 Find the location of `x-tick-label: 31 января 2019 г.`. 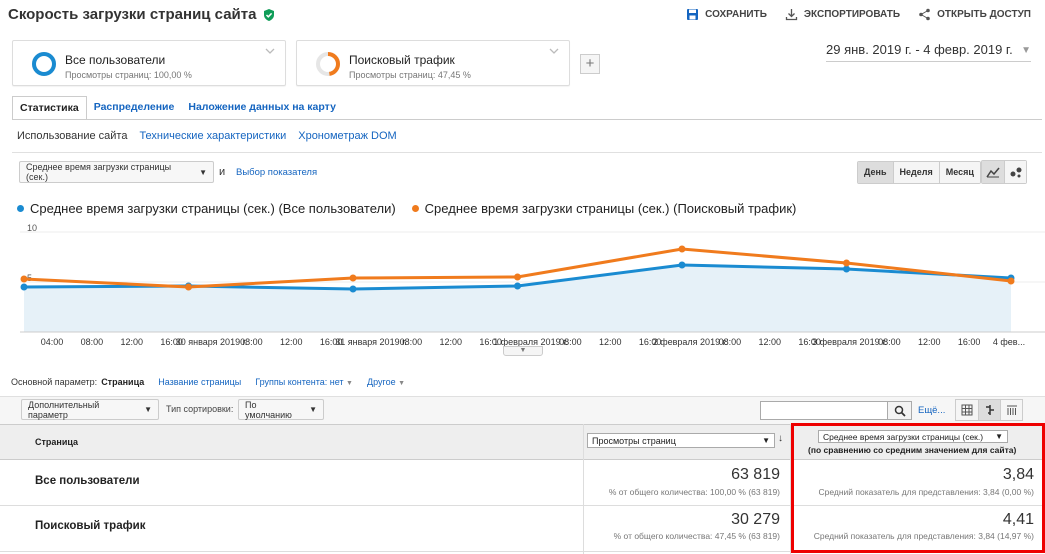

x-tick-label: 31 января 2019 г. is located at coordinates (371, 342).